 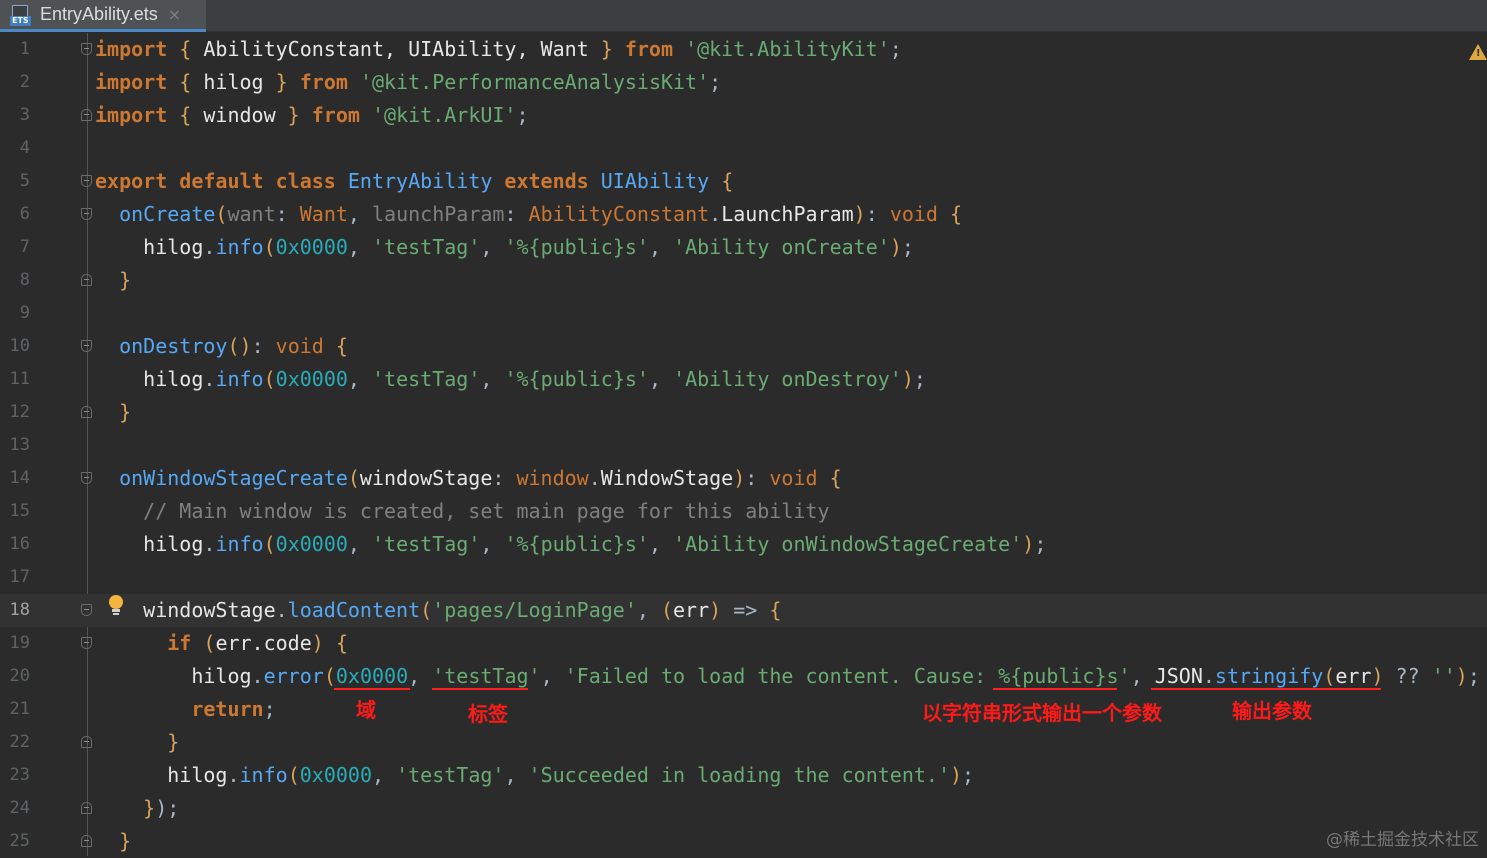 I want to click on code-text: }, so click(x=137, y=742).